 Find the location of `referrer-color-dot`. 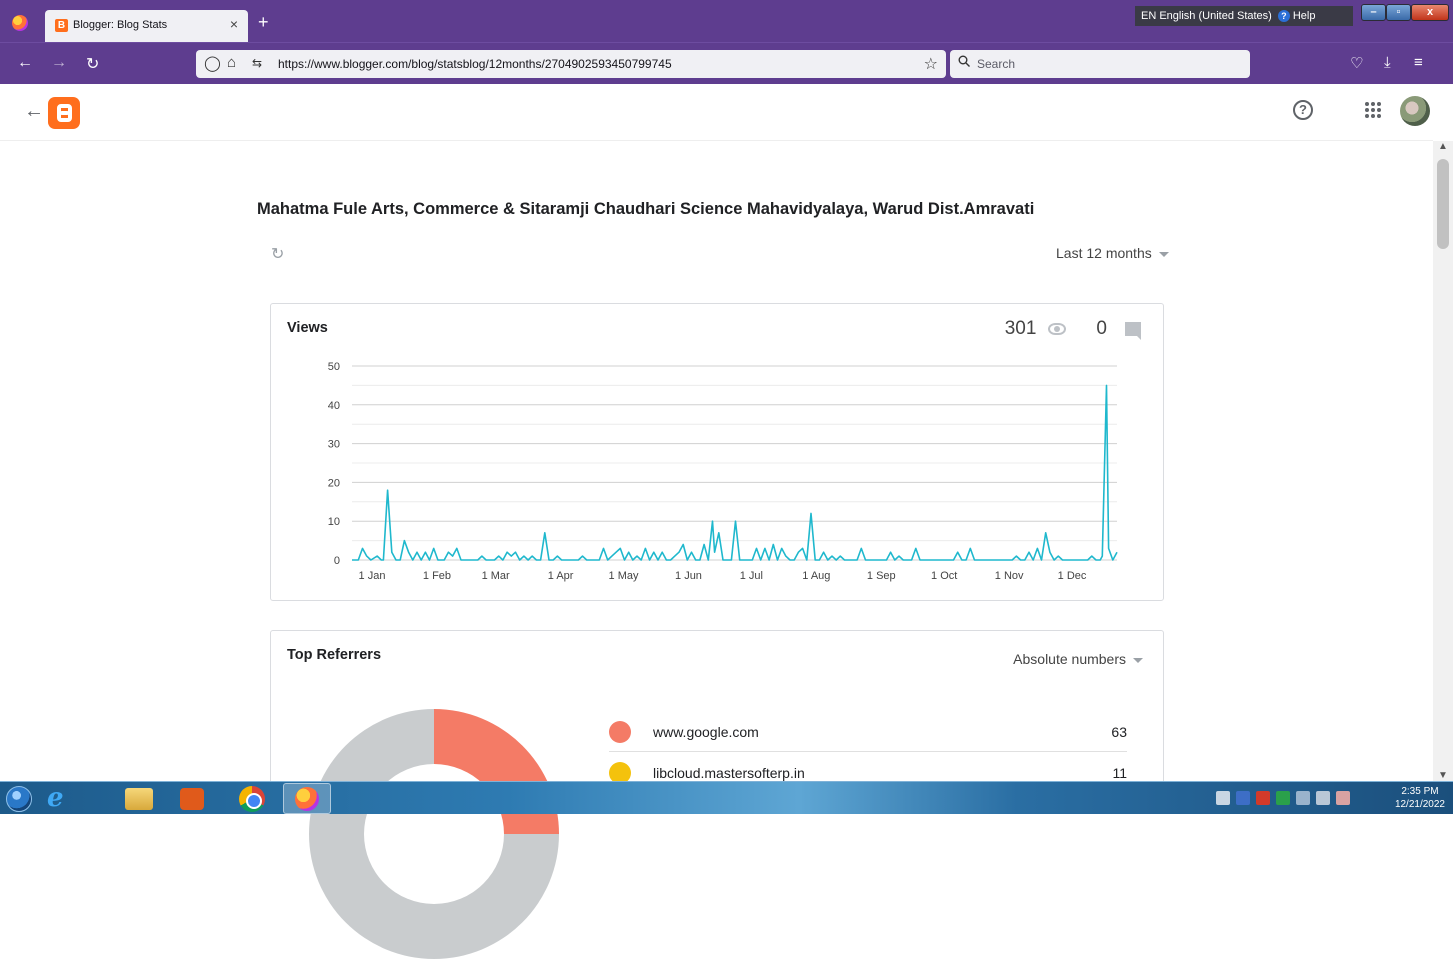

referrer-color-dot is located at coordinates (620, 732).